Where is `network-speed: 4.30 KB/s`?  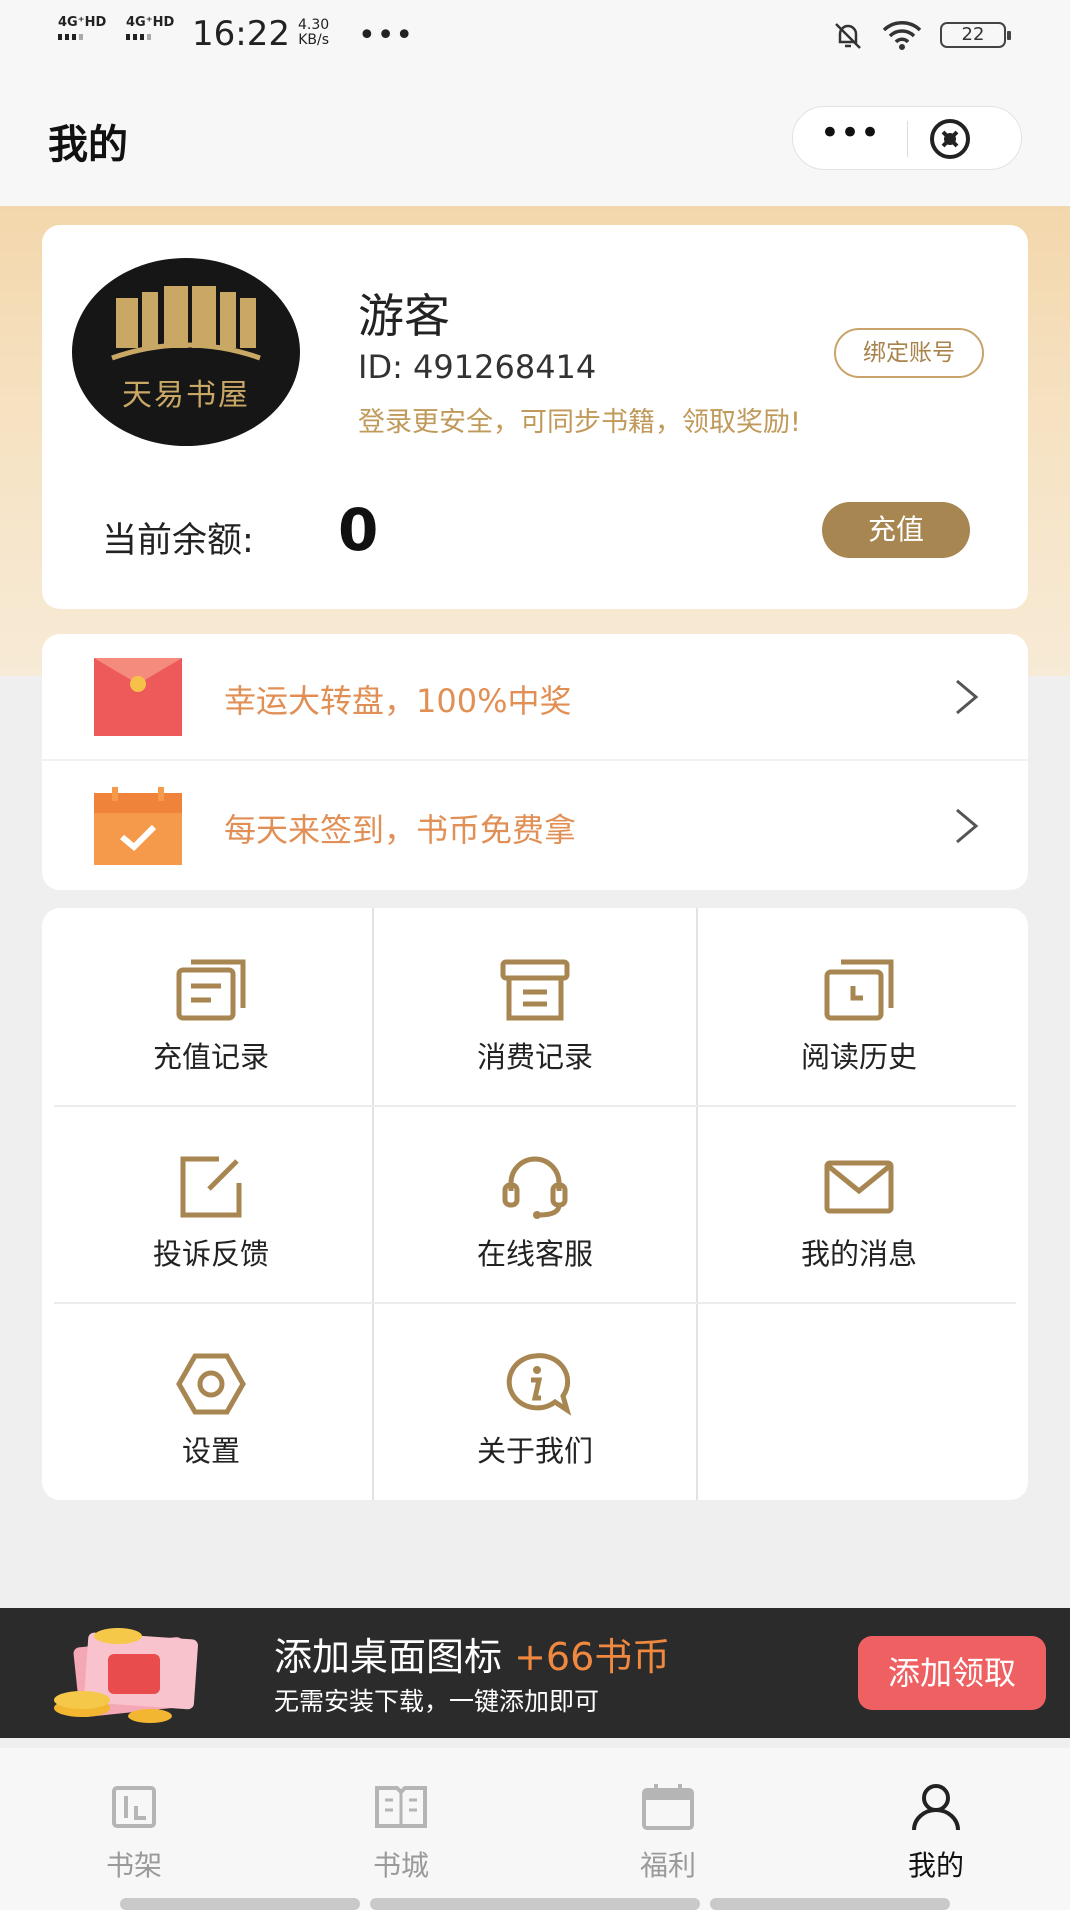 network-speed: 4.30 KB/s is located at coordinates (313, 33).